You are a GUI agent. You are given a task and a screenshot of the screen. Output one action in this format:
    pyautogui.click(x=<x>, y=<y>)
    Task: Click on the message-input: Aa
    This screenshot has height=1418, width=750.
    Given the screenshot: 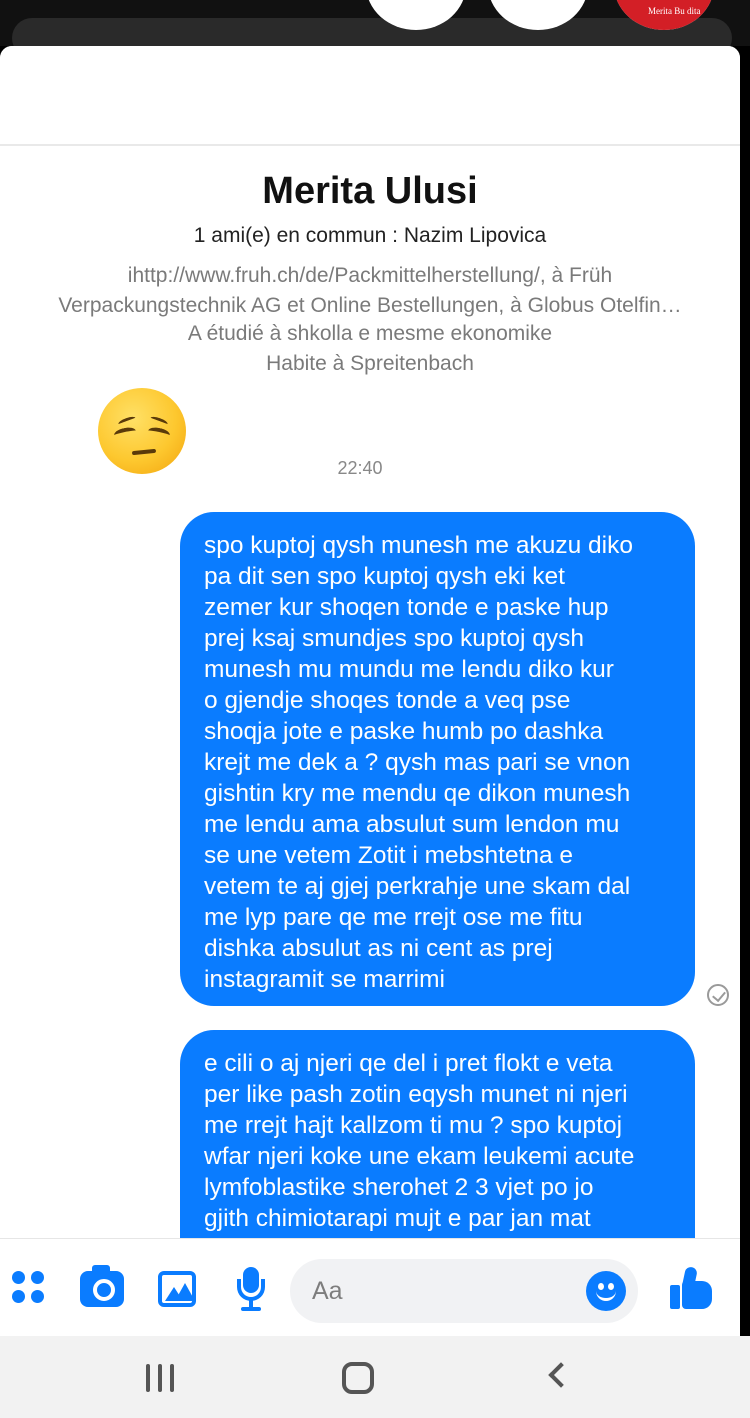 What is the action you would take?
    pyautogui.click(x=464, y=1291)
    